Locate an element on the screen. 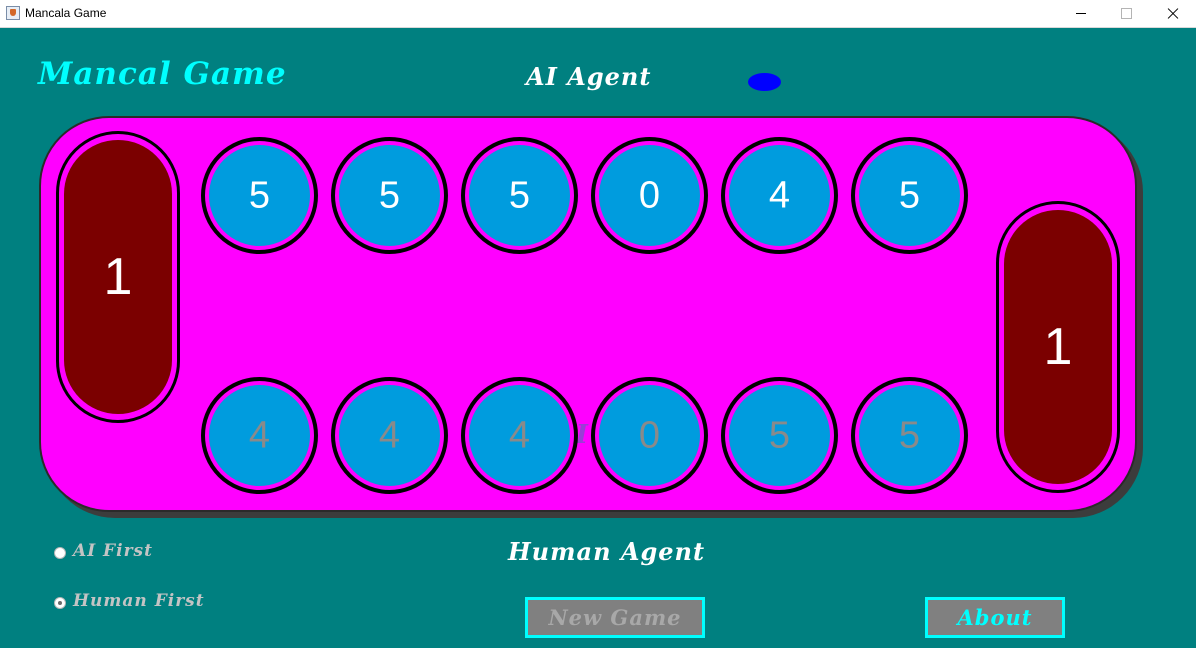  human-store: 1 is located at coordinates (1058, 347).